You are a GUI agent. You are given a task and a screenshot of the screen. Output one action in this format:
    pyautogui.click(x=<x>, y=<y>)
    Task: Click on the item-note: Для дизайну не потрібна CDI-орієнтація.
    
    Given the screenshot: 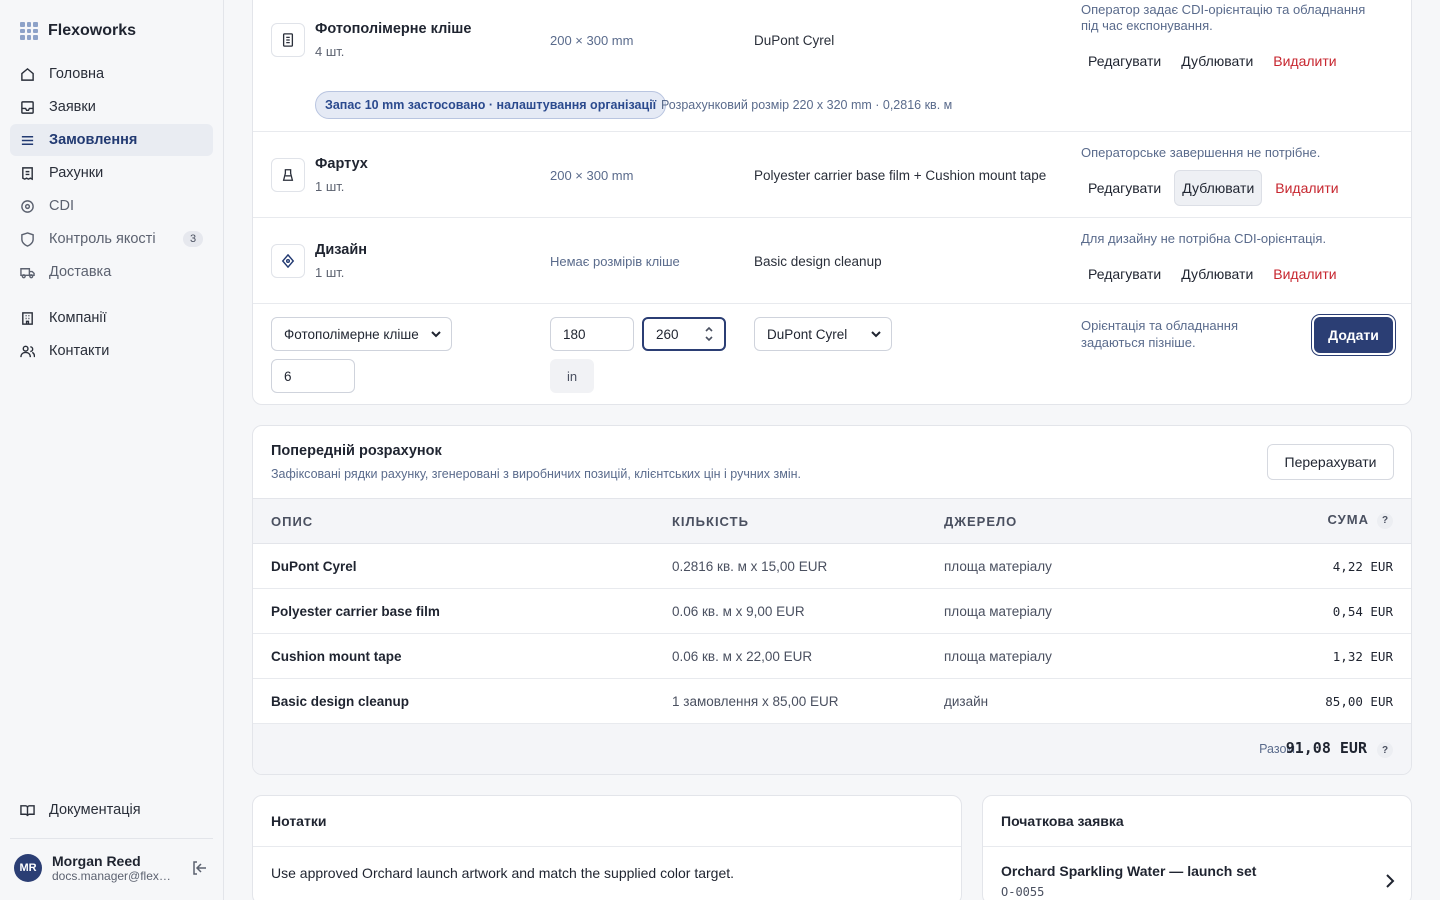 What is the action you would take?
    pyautogui.click(x=1204, y=238)
    